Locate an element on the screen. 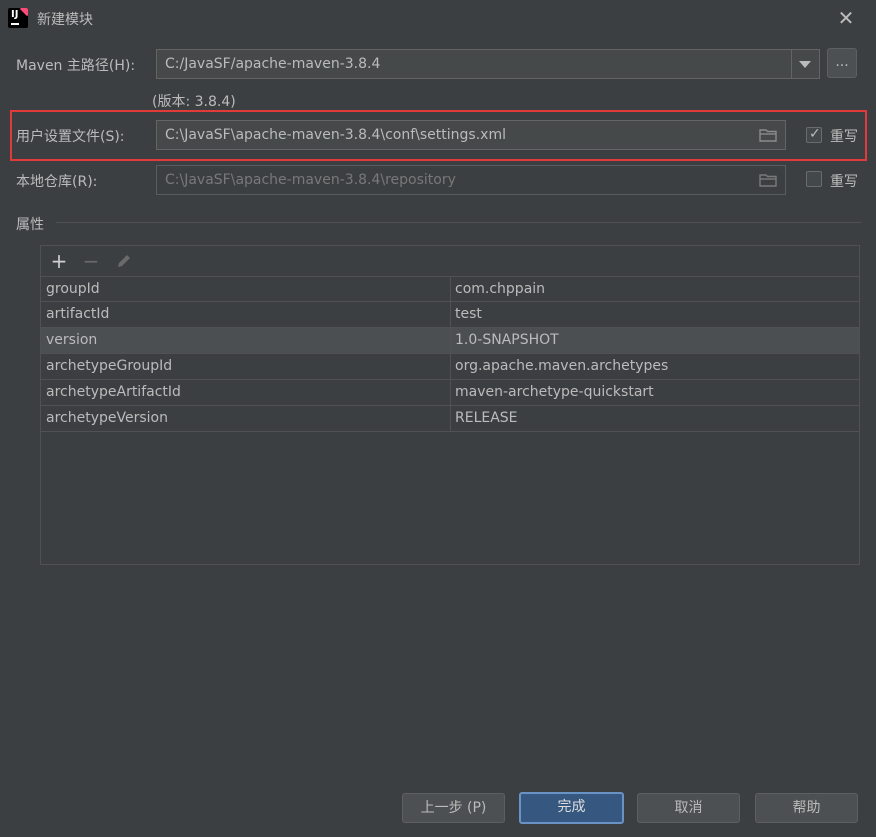 The height and width of the screenshot is (837, 876). previous-button: 上一步 (P) is located at coordinates (453, 808).